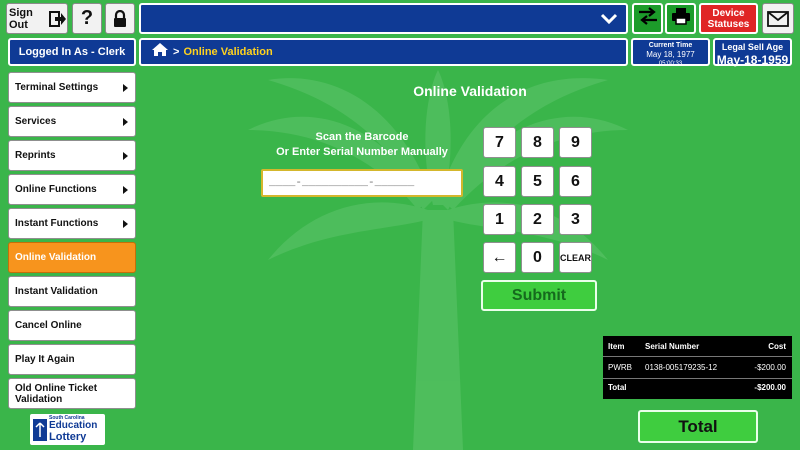 The height and width of the screenshot is (450, 800). Describe the element at coordinates (37, 18) in the screenshot. I see `sign-out-button: Sign Out` at that location.